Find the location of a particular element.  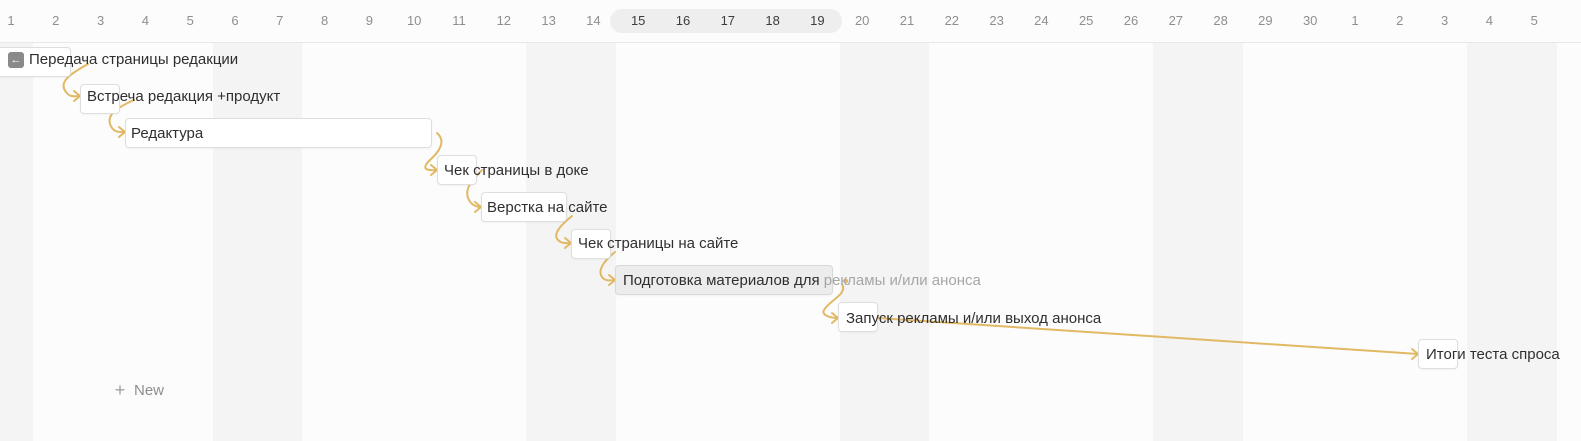

plus-icon: + is located at coordinates (120, 390).